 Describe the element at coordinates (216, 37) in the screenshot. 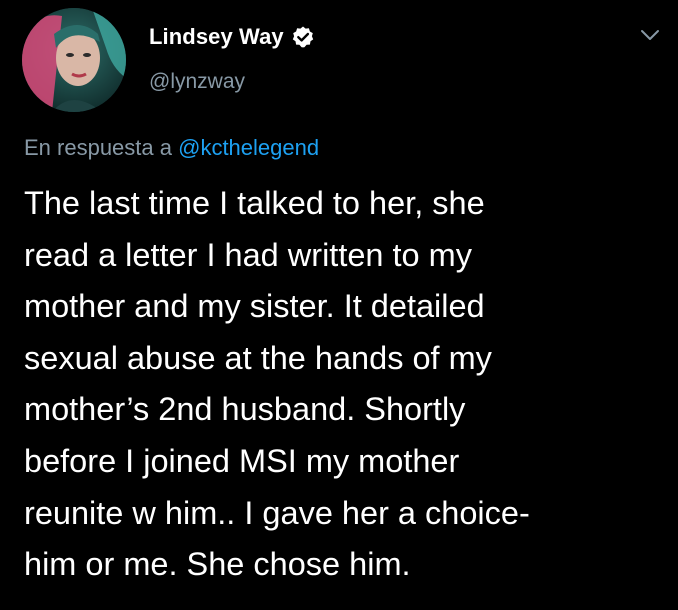

I see `display-name: Lindsey Way` at that location.